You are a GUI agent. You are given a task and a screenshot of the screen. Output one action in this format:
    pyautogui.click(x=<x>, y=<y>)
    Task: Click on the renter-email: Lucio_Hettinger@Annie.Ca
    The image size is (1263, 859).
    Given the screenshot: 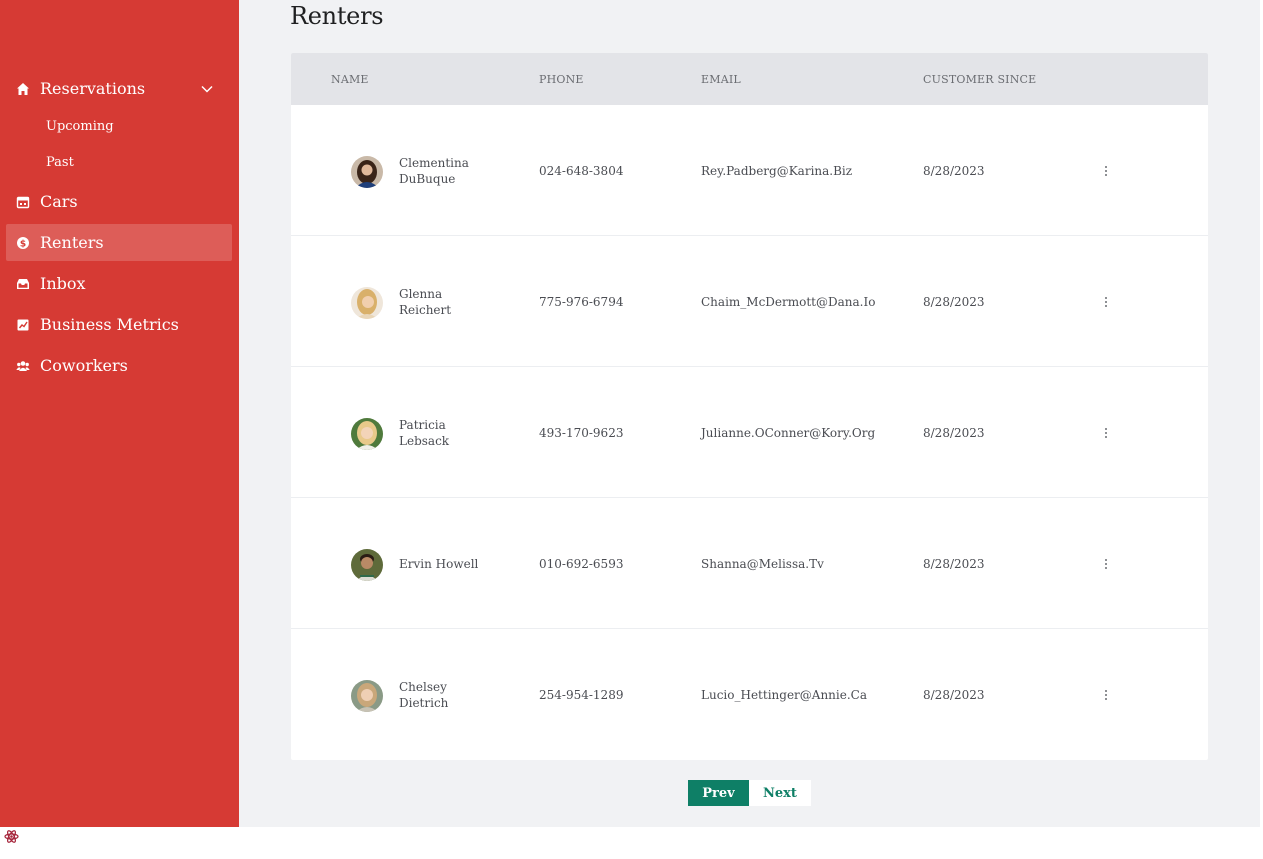 What is the action you would take?
    pyautogui.click(x=784, y=695)
    